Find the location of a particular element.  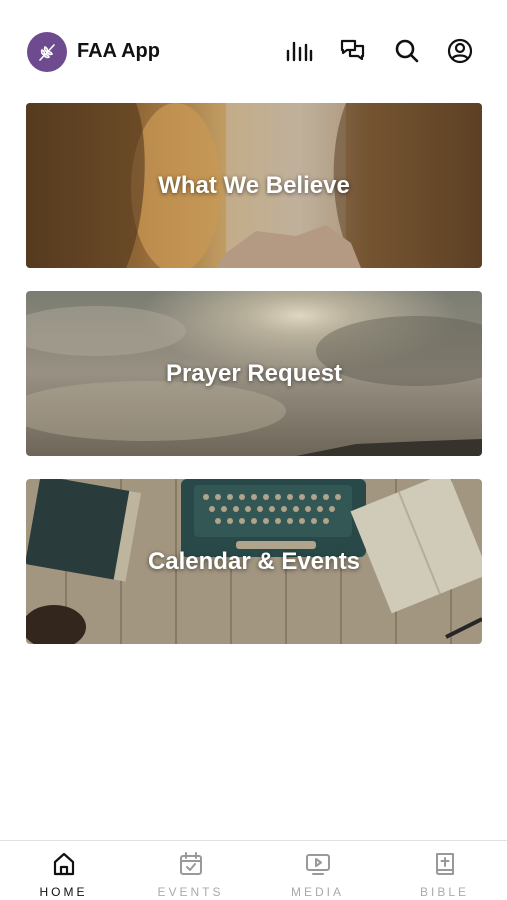

chat-icon is located at coordinates (352, 50).